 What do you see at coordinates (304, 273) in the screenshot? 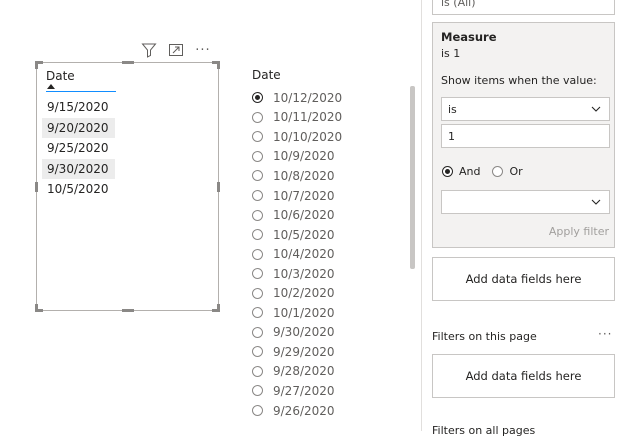
I see `slicer-item-label: 10/3/2020` at bounding box center [304, 273].